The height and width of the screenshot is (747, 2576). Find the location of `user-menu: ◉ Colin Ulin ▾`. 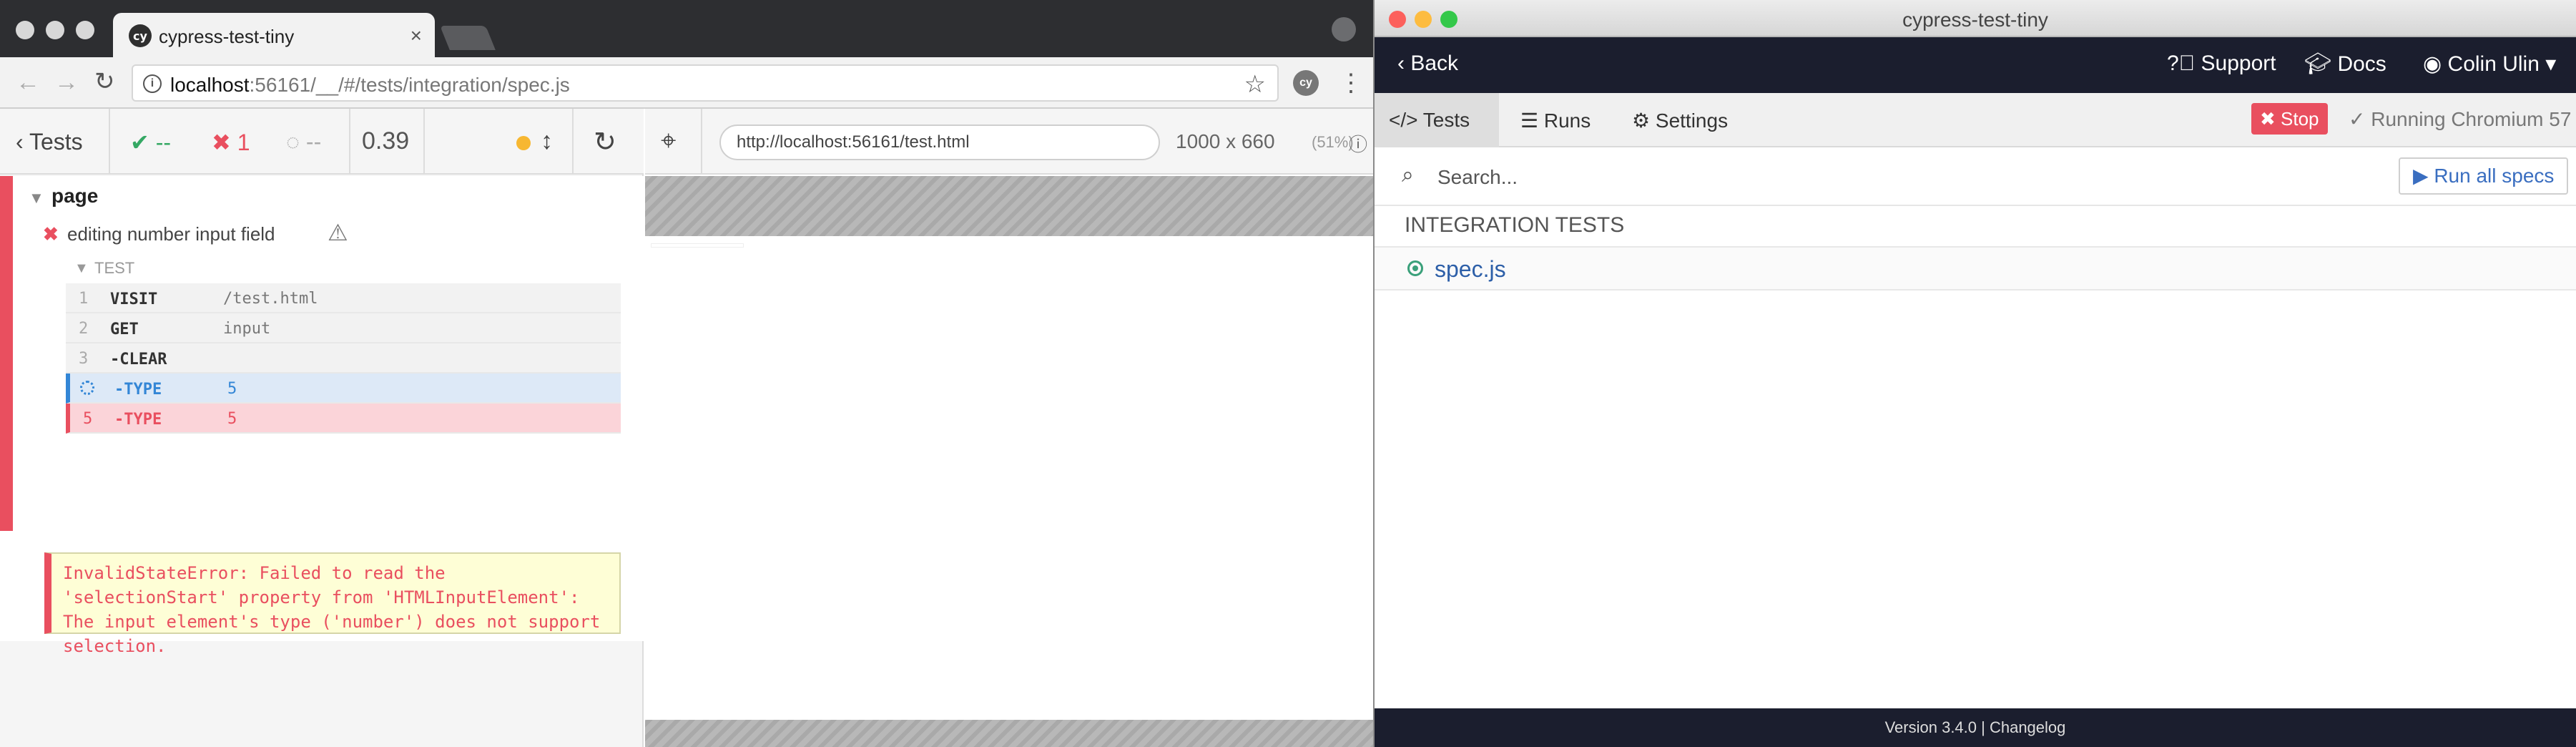

user-menu: ◉ Colin Ulin ▾ is located at coordinates (2490, 65).